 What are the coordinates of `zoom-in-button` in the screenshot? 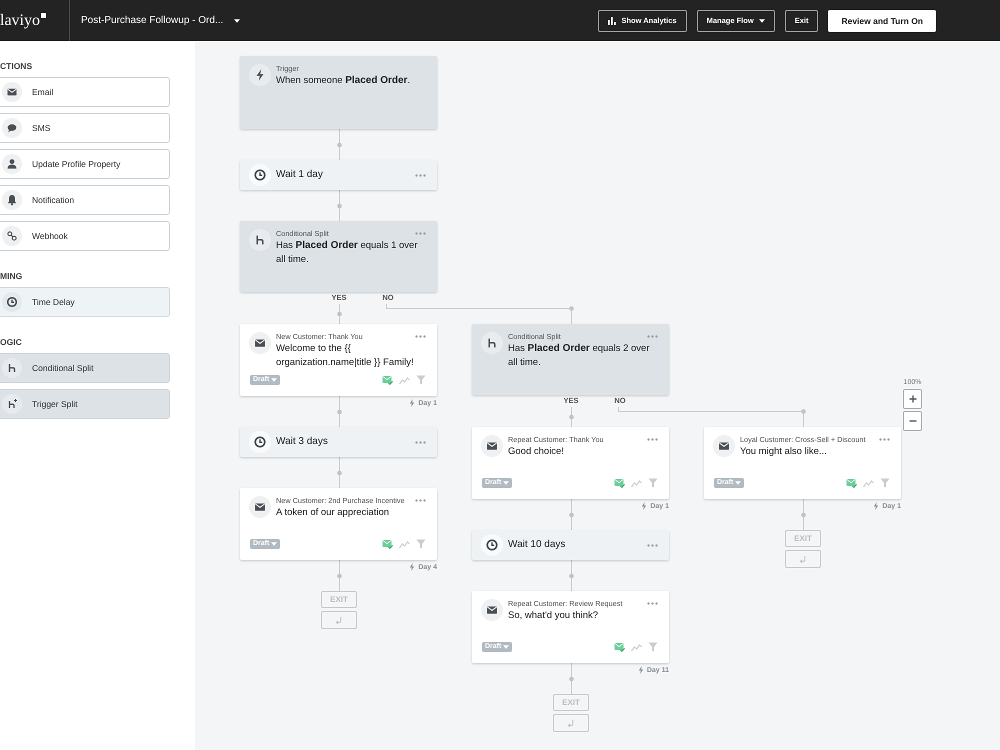 It's located at (912, 399).